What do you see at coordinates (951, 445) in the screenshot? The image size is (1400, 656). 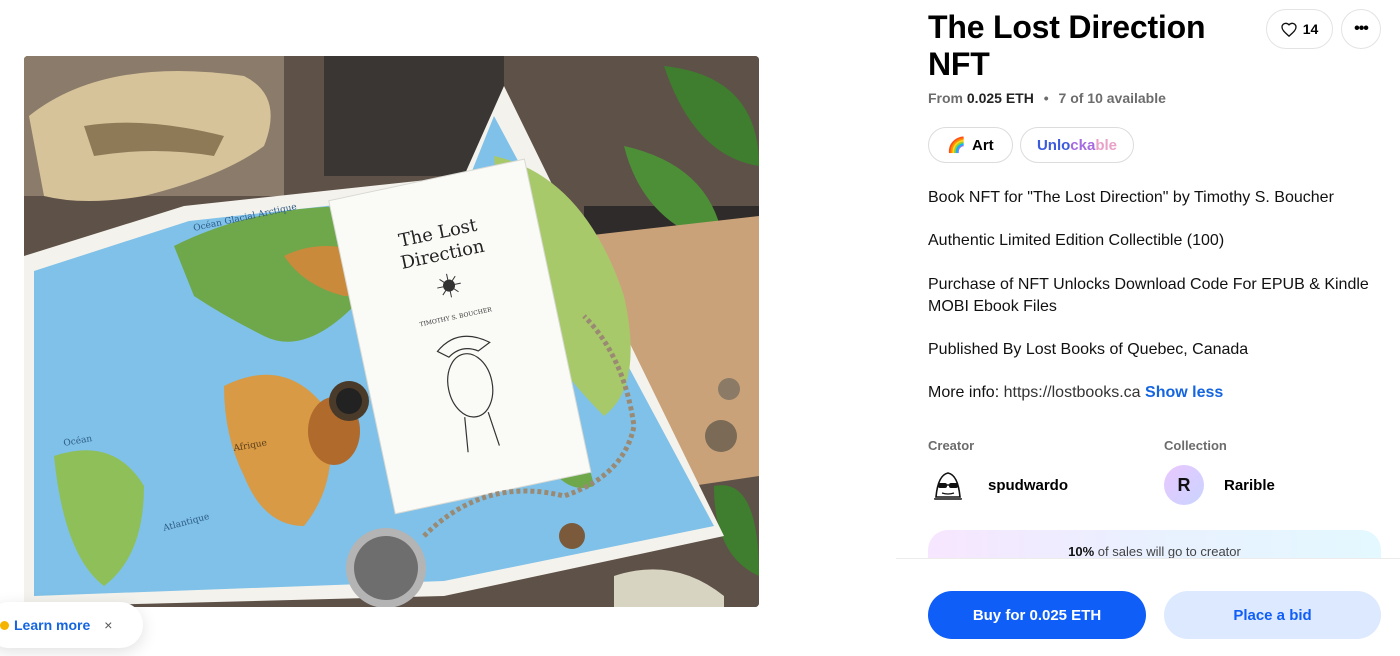 I see `creator-label: Creator` at bounding box center [951, 445].